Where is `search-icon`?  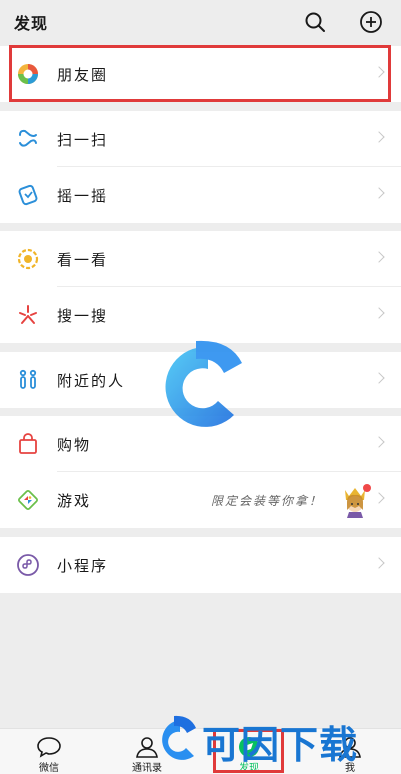 search-icon is located at coordinates (315, 22).